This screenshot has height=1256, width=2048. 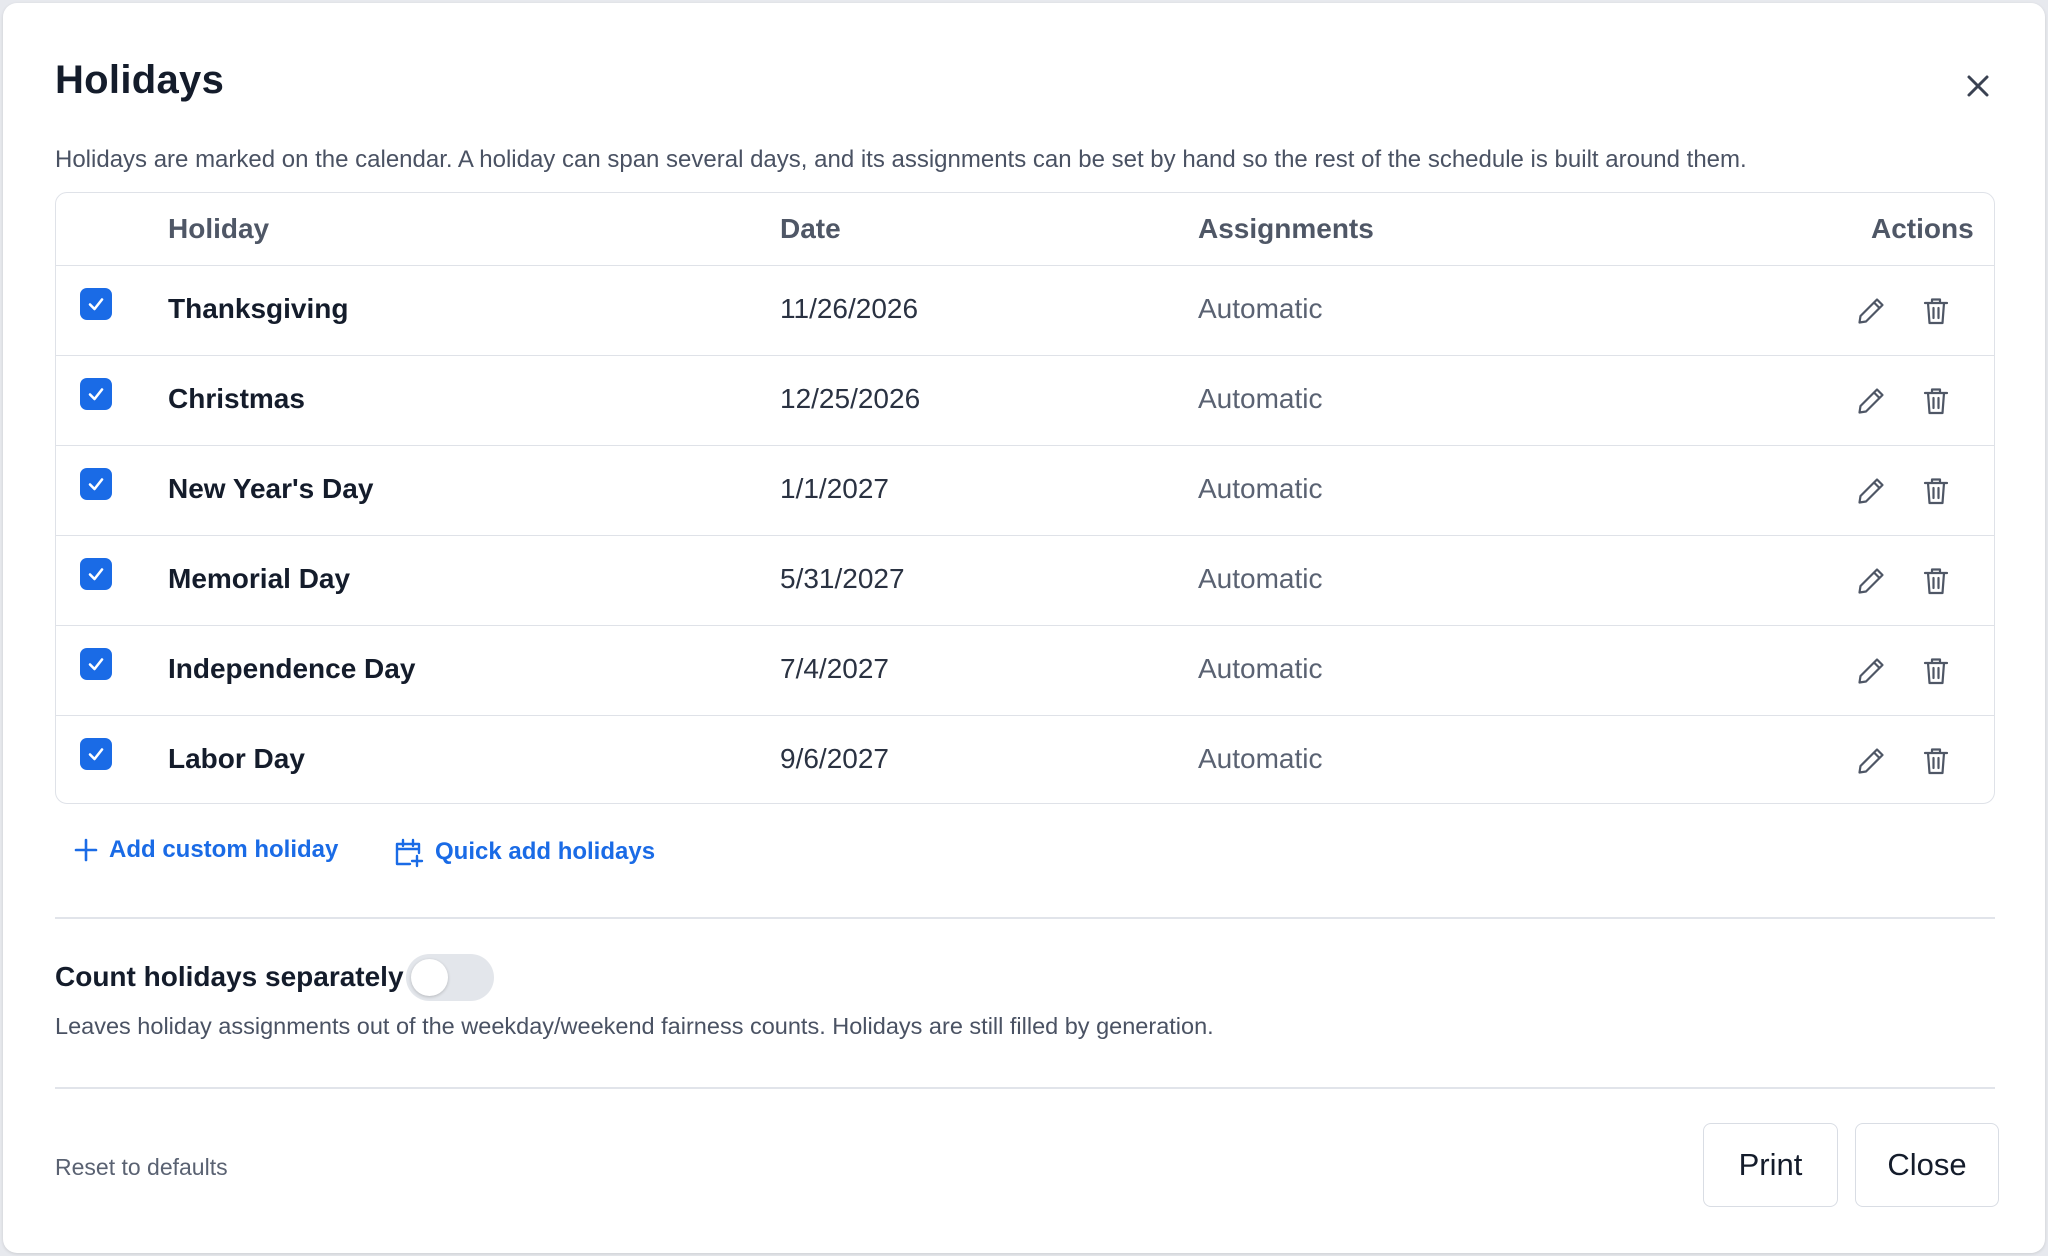 What do you see at coordinates (1025, 581) in the screenshot?
I see `table-row: Memorial Day 5/31/2027 Automatic` at bounding box center [1025, 581].